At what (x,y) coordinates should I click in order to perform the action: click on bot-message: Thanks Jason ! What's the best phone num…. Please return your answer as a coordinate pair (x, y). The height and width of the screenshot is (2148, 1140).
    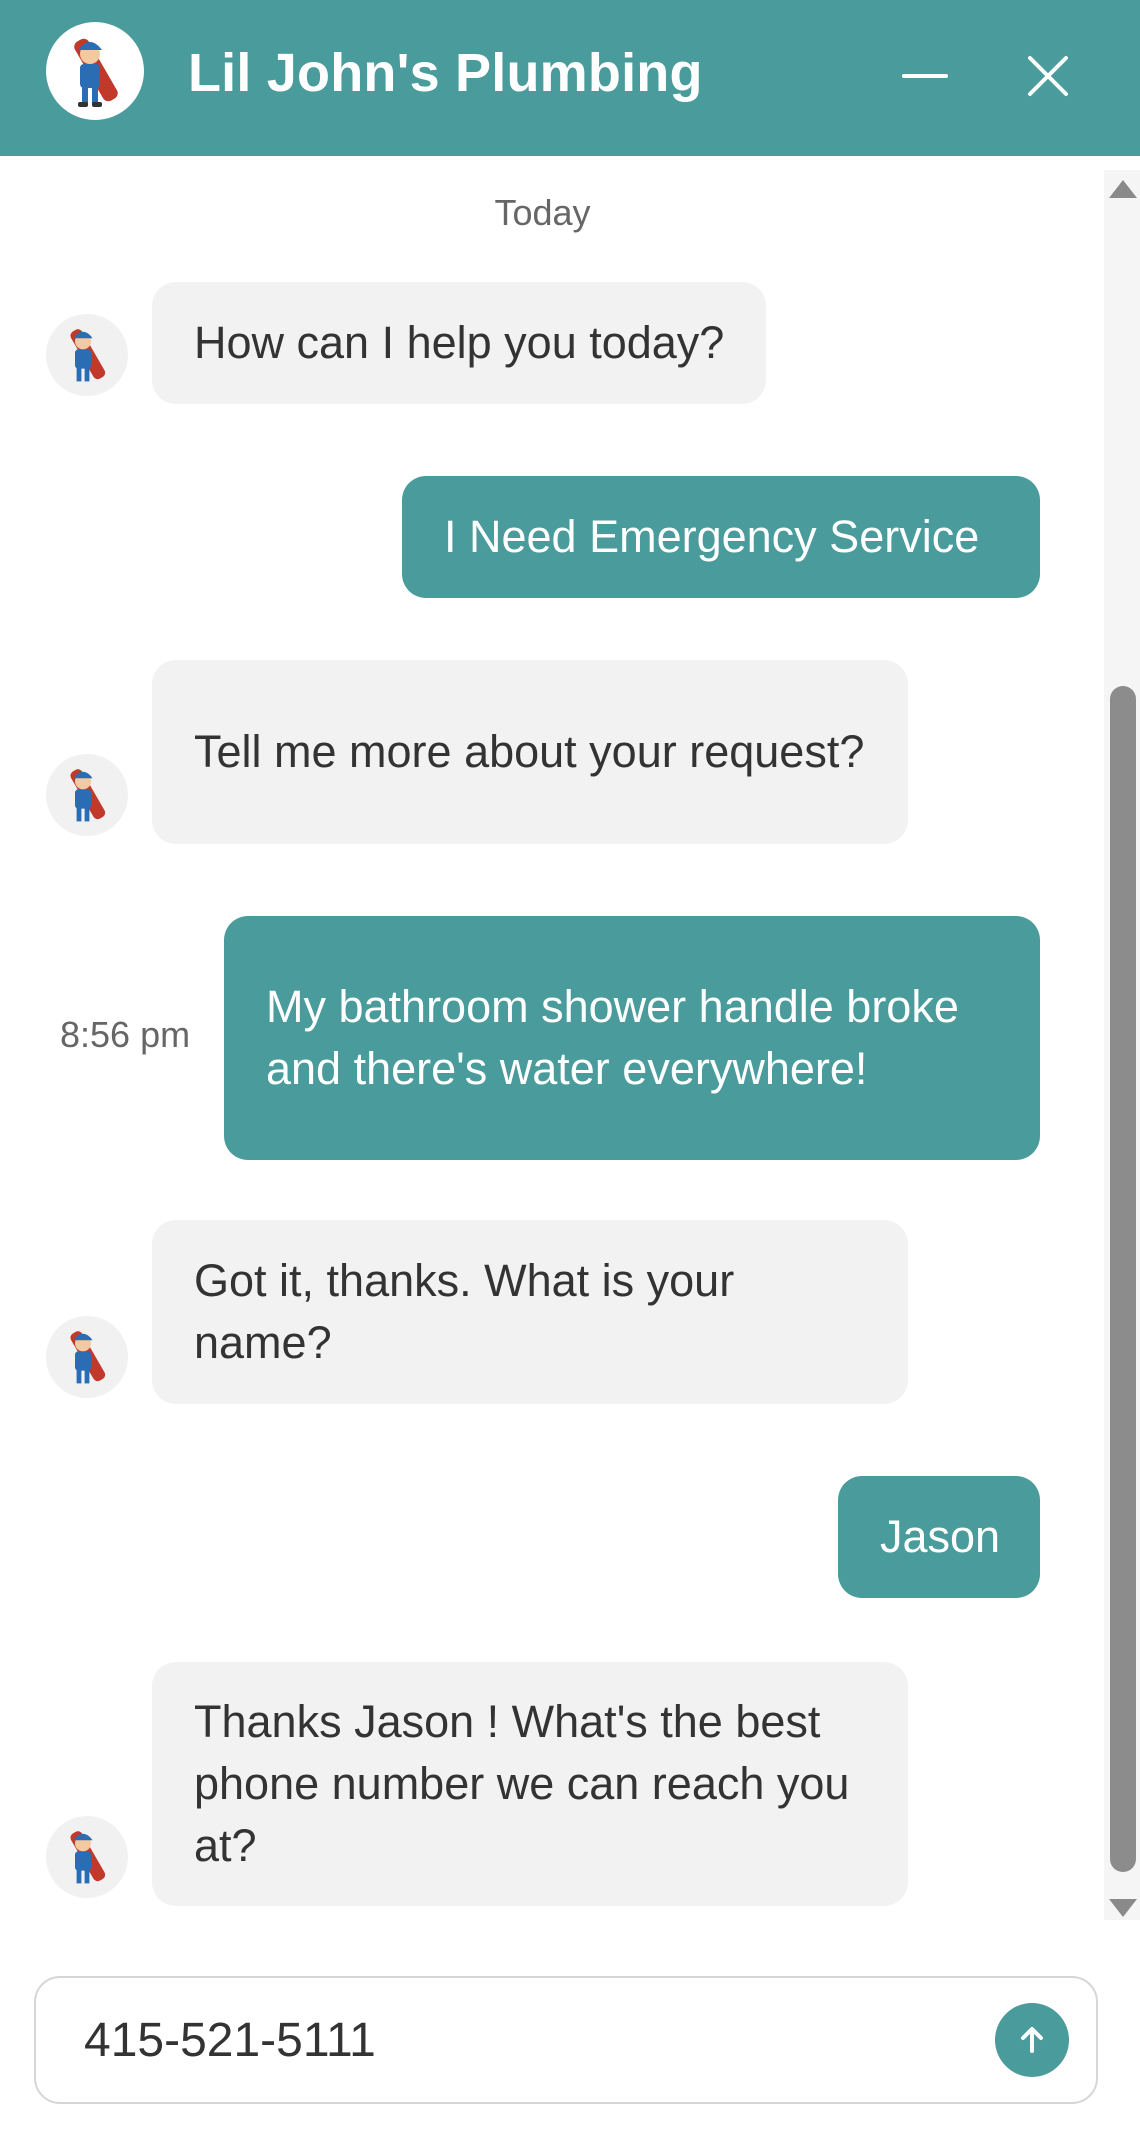
    Looking at the image, I should click on (530, 1784).